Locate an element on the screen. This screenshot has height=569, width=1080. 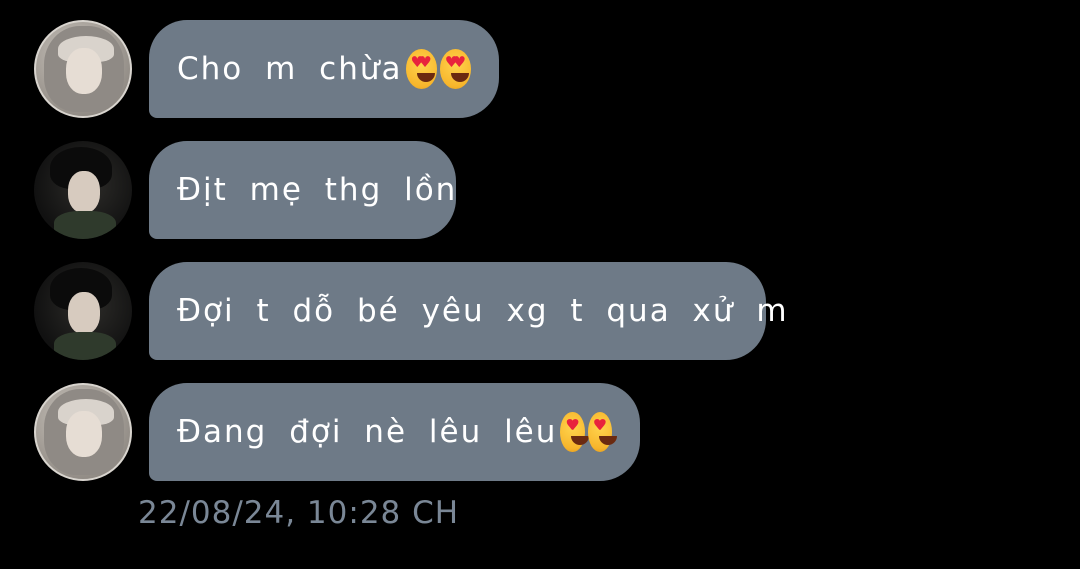
message-bubble: Đang đợi nè lêu lêu is located at coordinates (394, 432).